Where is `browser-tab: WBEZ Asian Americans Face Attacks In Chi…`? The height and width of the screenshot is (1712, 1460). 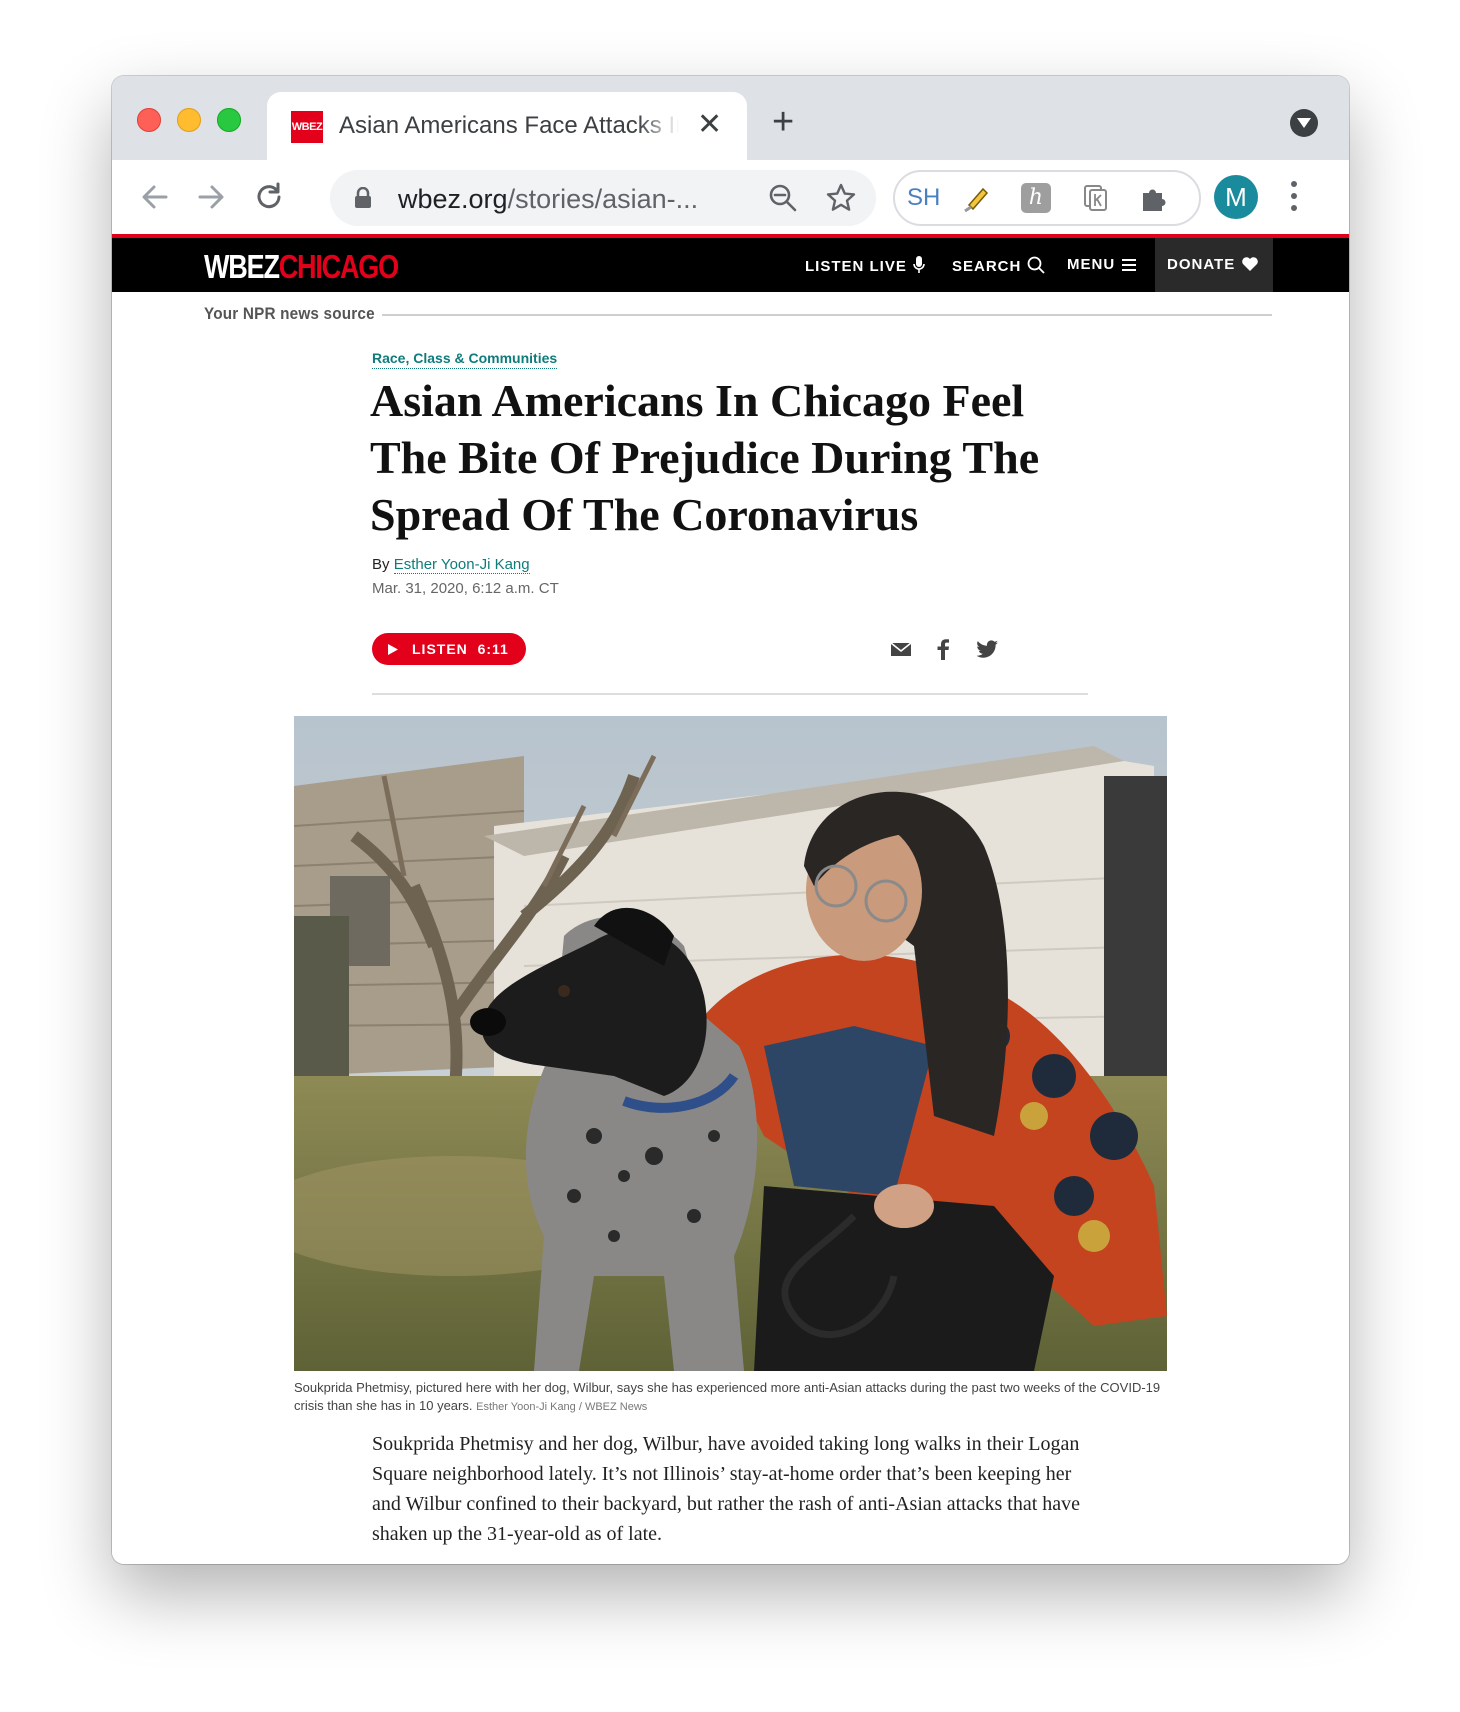 browser-tab: WBEZ Asian Americans Face Attacks In Chi… is located at coordinates (507, 126).